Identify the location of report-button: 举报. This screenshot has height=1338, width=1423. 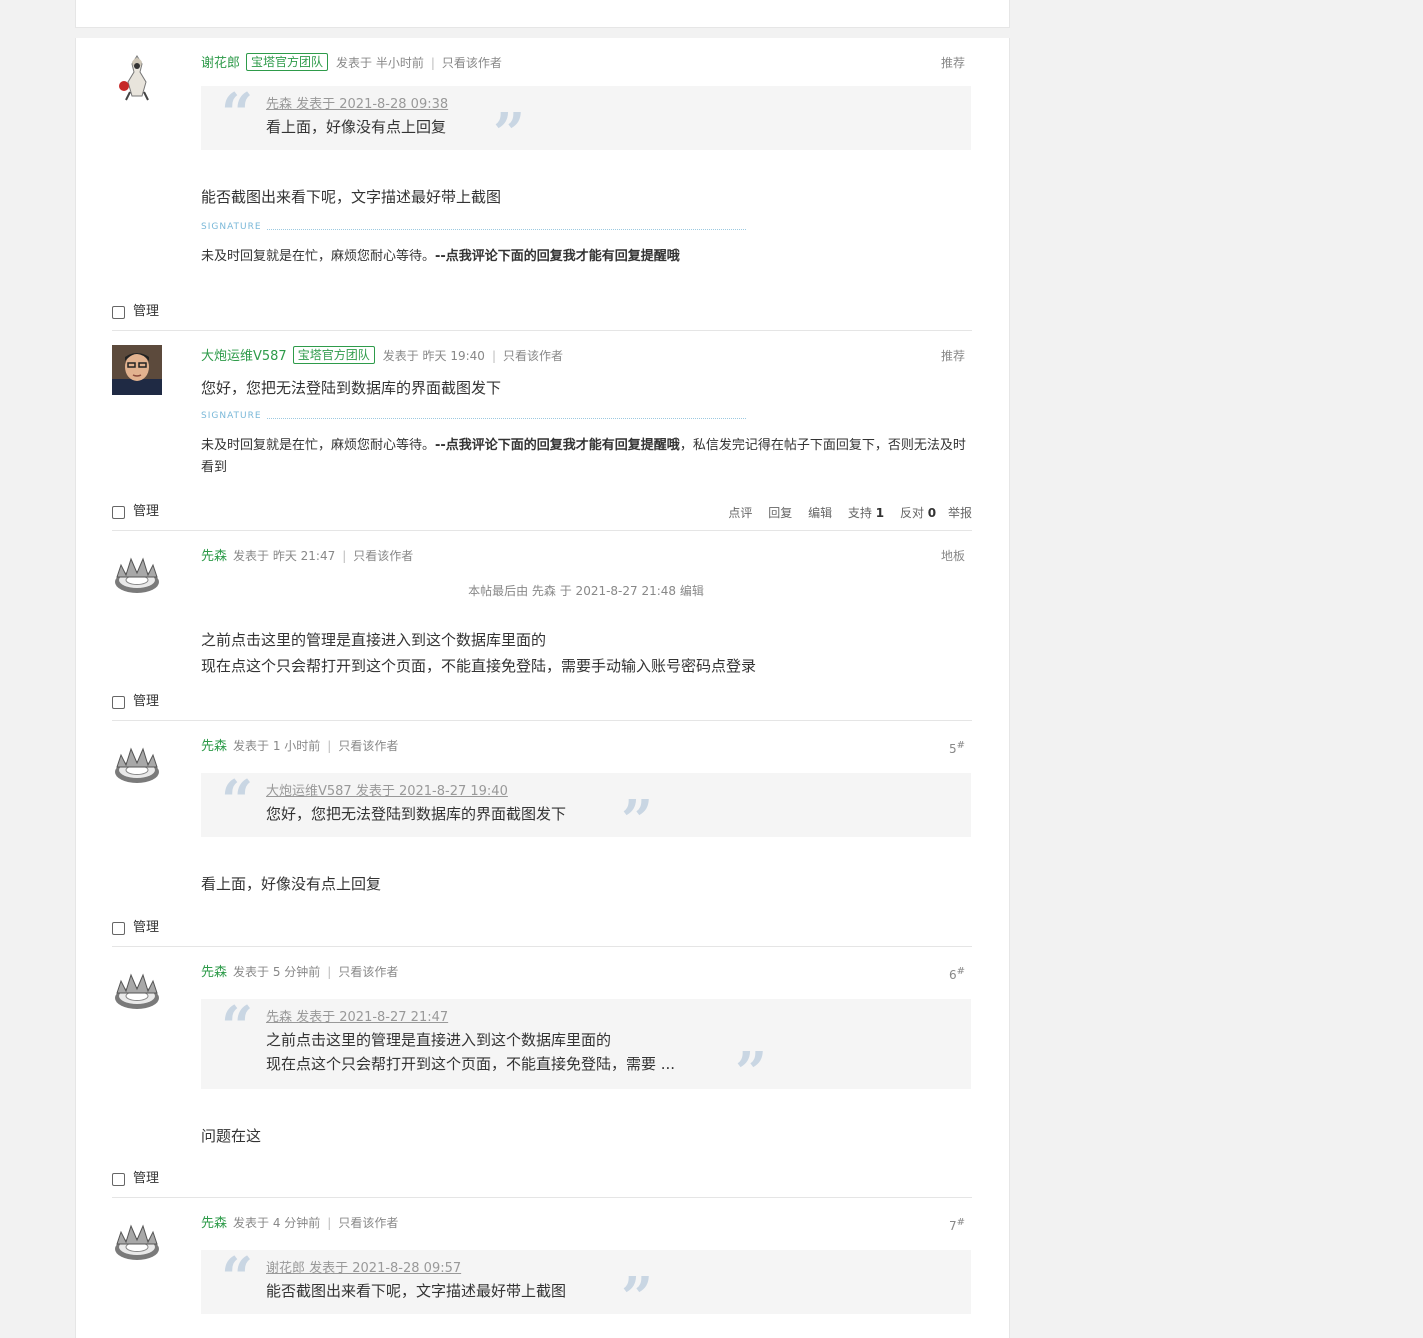
(960, 513).